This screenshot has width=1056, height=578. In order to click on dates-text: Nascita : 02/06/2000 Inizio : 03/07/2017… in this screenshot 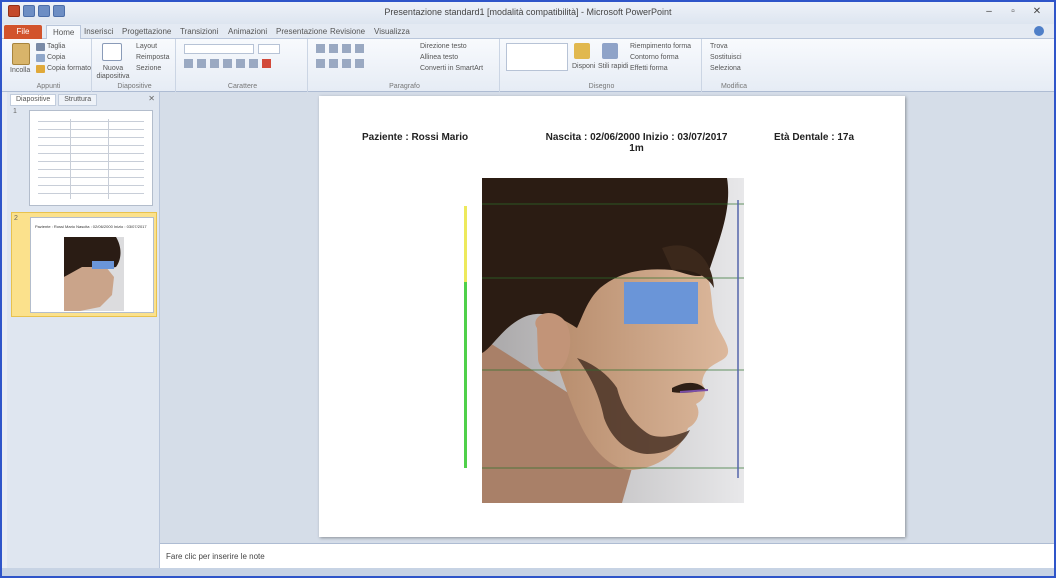, I will do `click(636, 143)`.